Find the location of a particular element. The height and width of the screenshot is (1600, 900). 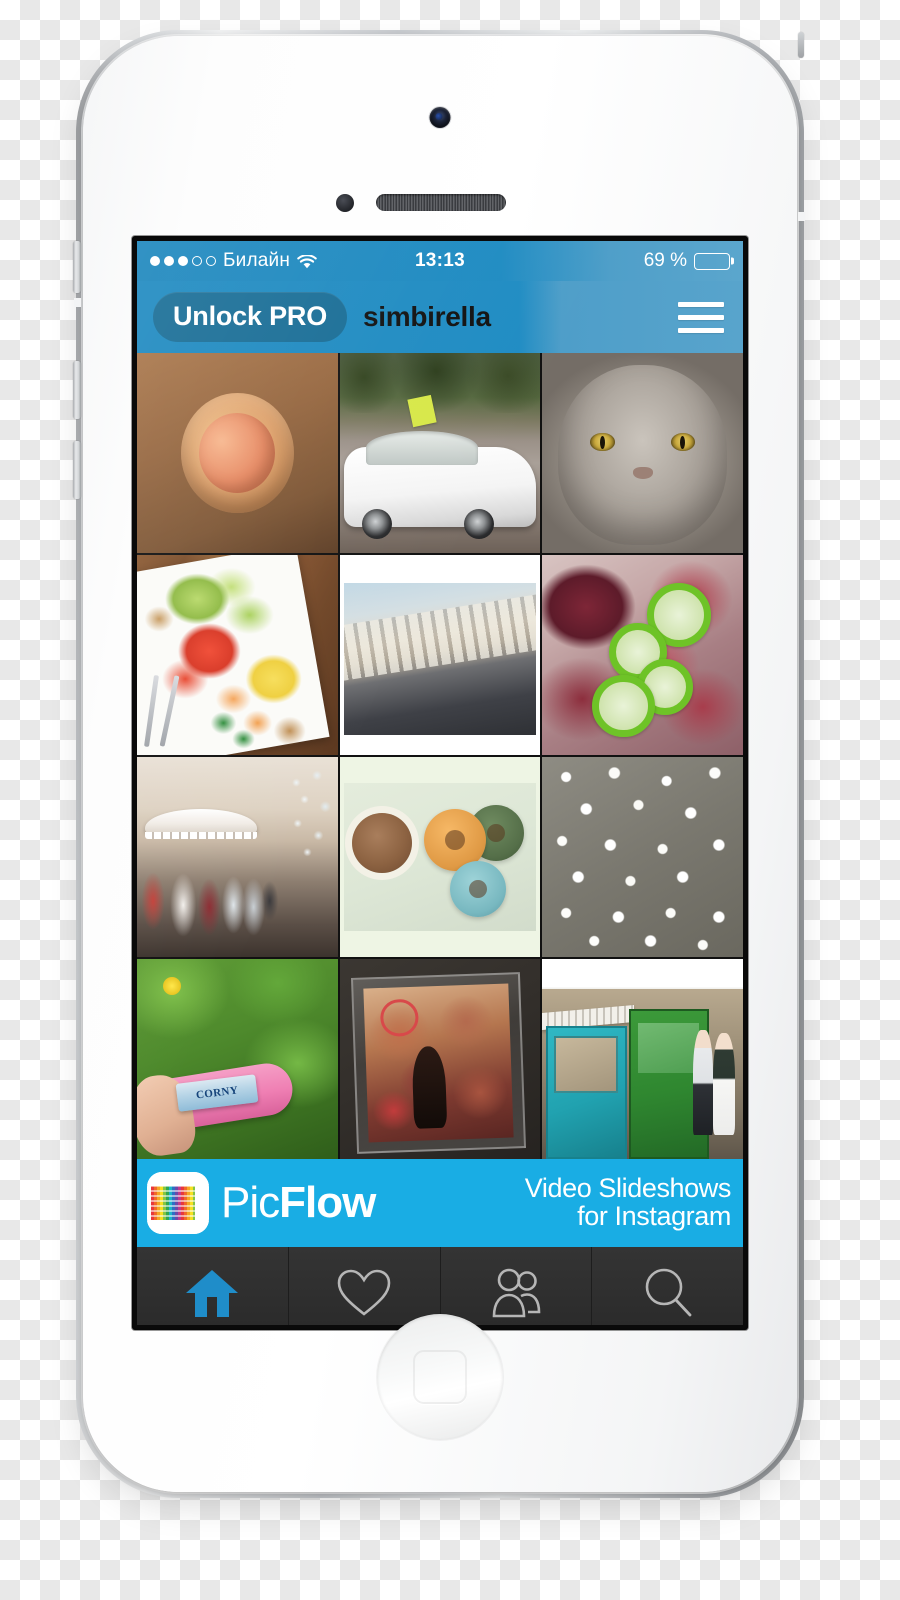

tab-home is located at coordinates (213, 1286).